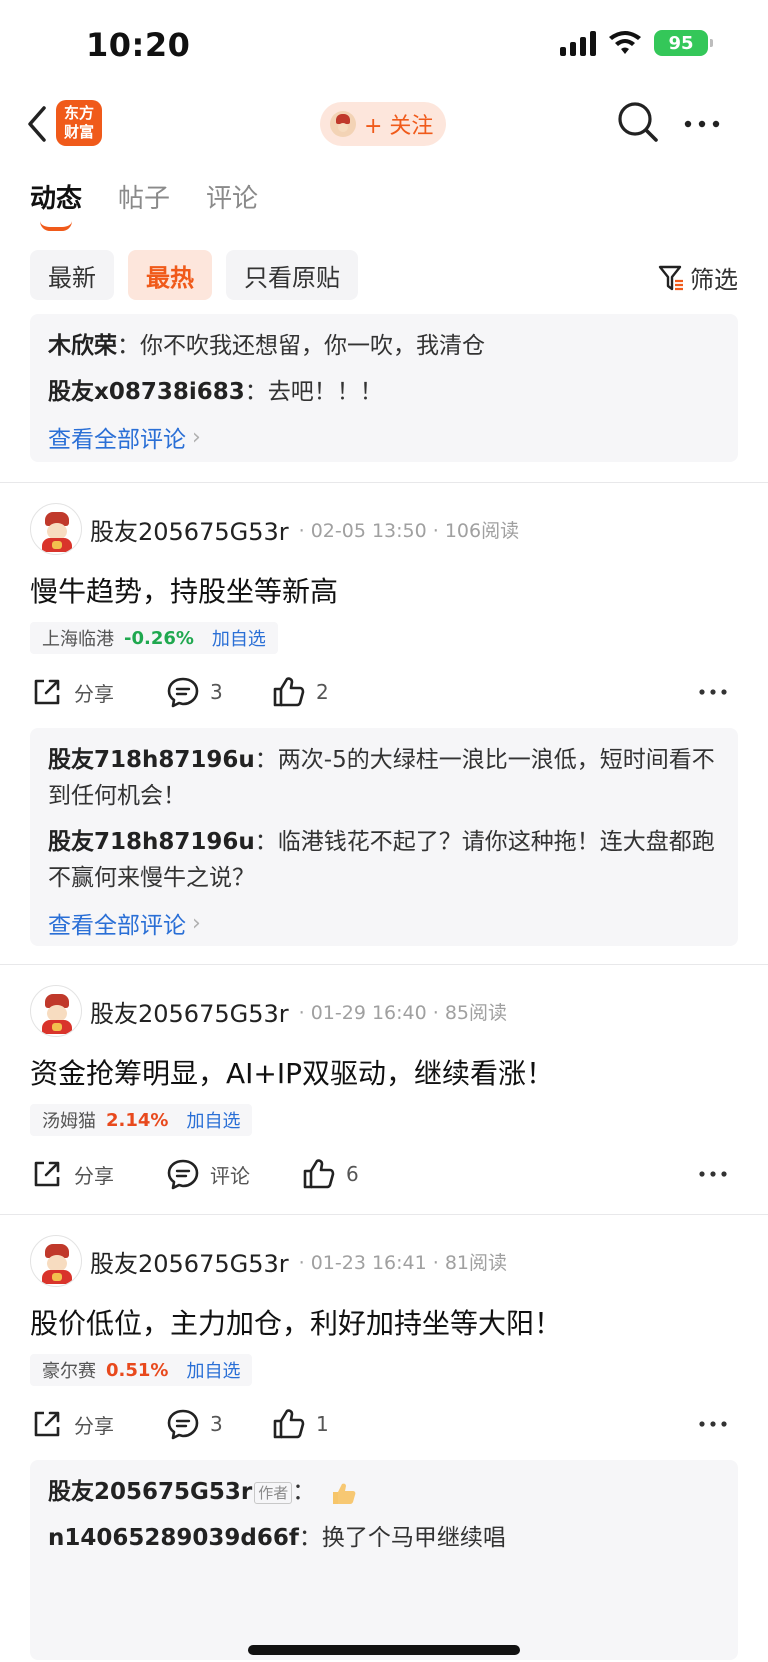  I want to click on post-meta: · 01-29 16:40 · 85阅读, so click(403, 1012).